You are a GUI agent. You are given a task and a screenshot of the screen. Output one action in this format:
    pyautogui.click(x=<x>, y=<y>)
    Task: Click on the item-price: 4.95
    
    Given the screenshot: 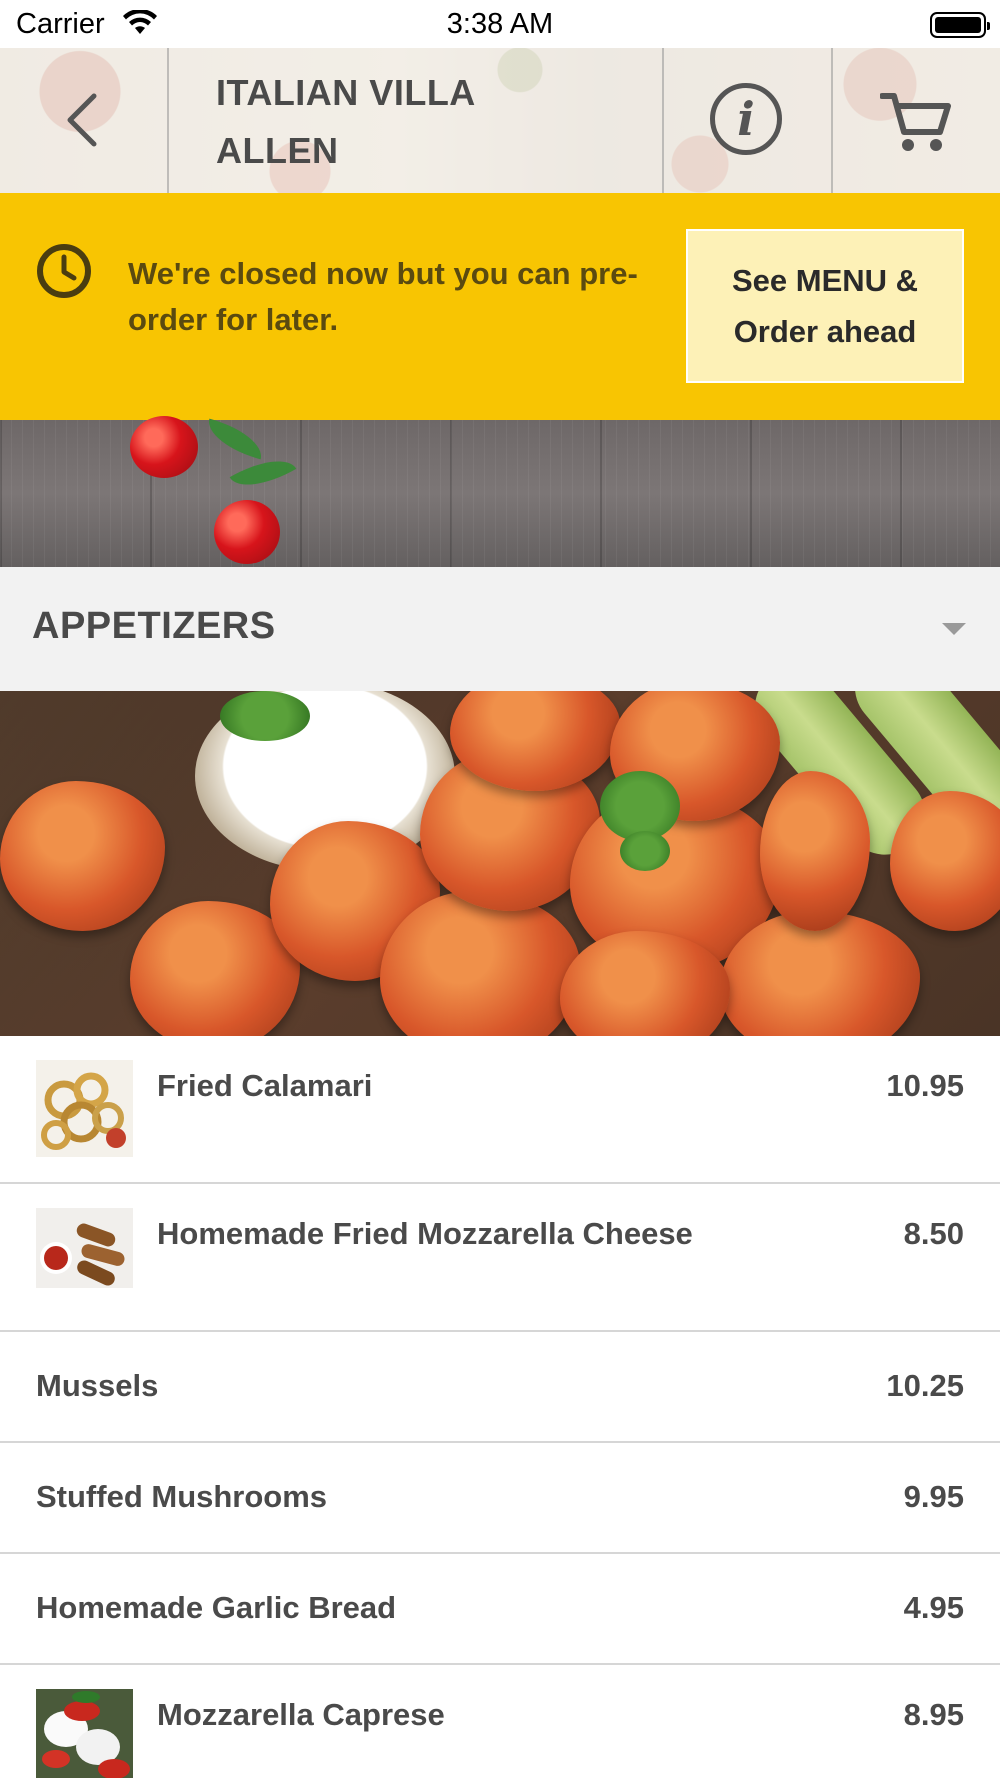 What is the action you would take?
    pyautogui.click(x=933, y=1607)
    